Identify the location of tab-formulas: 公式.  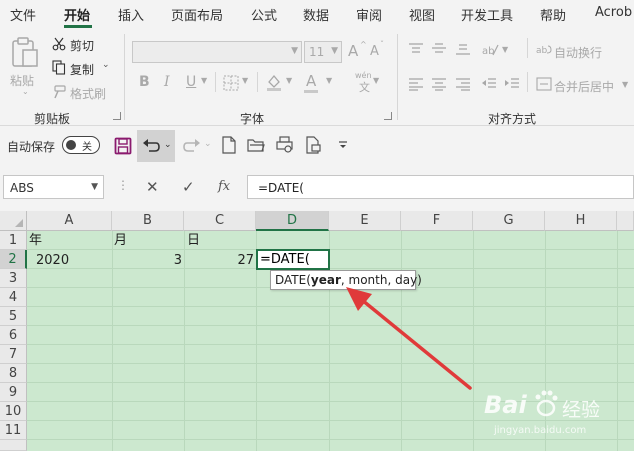
(264, 14).